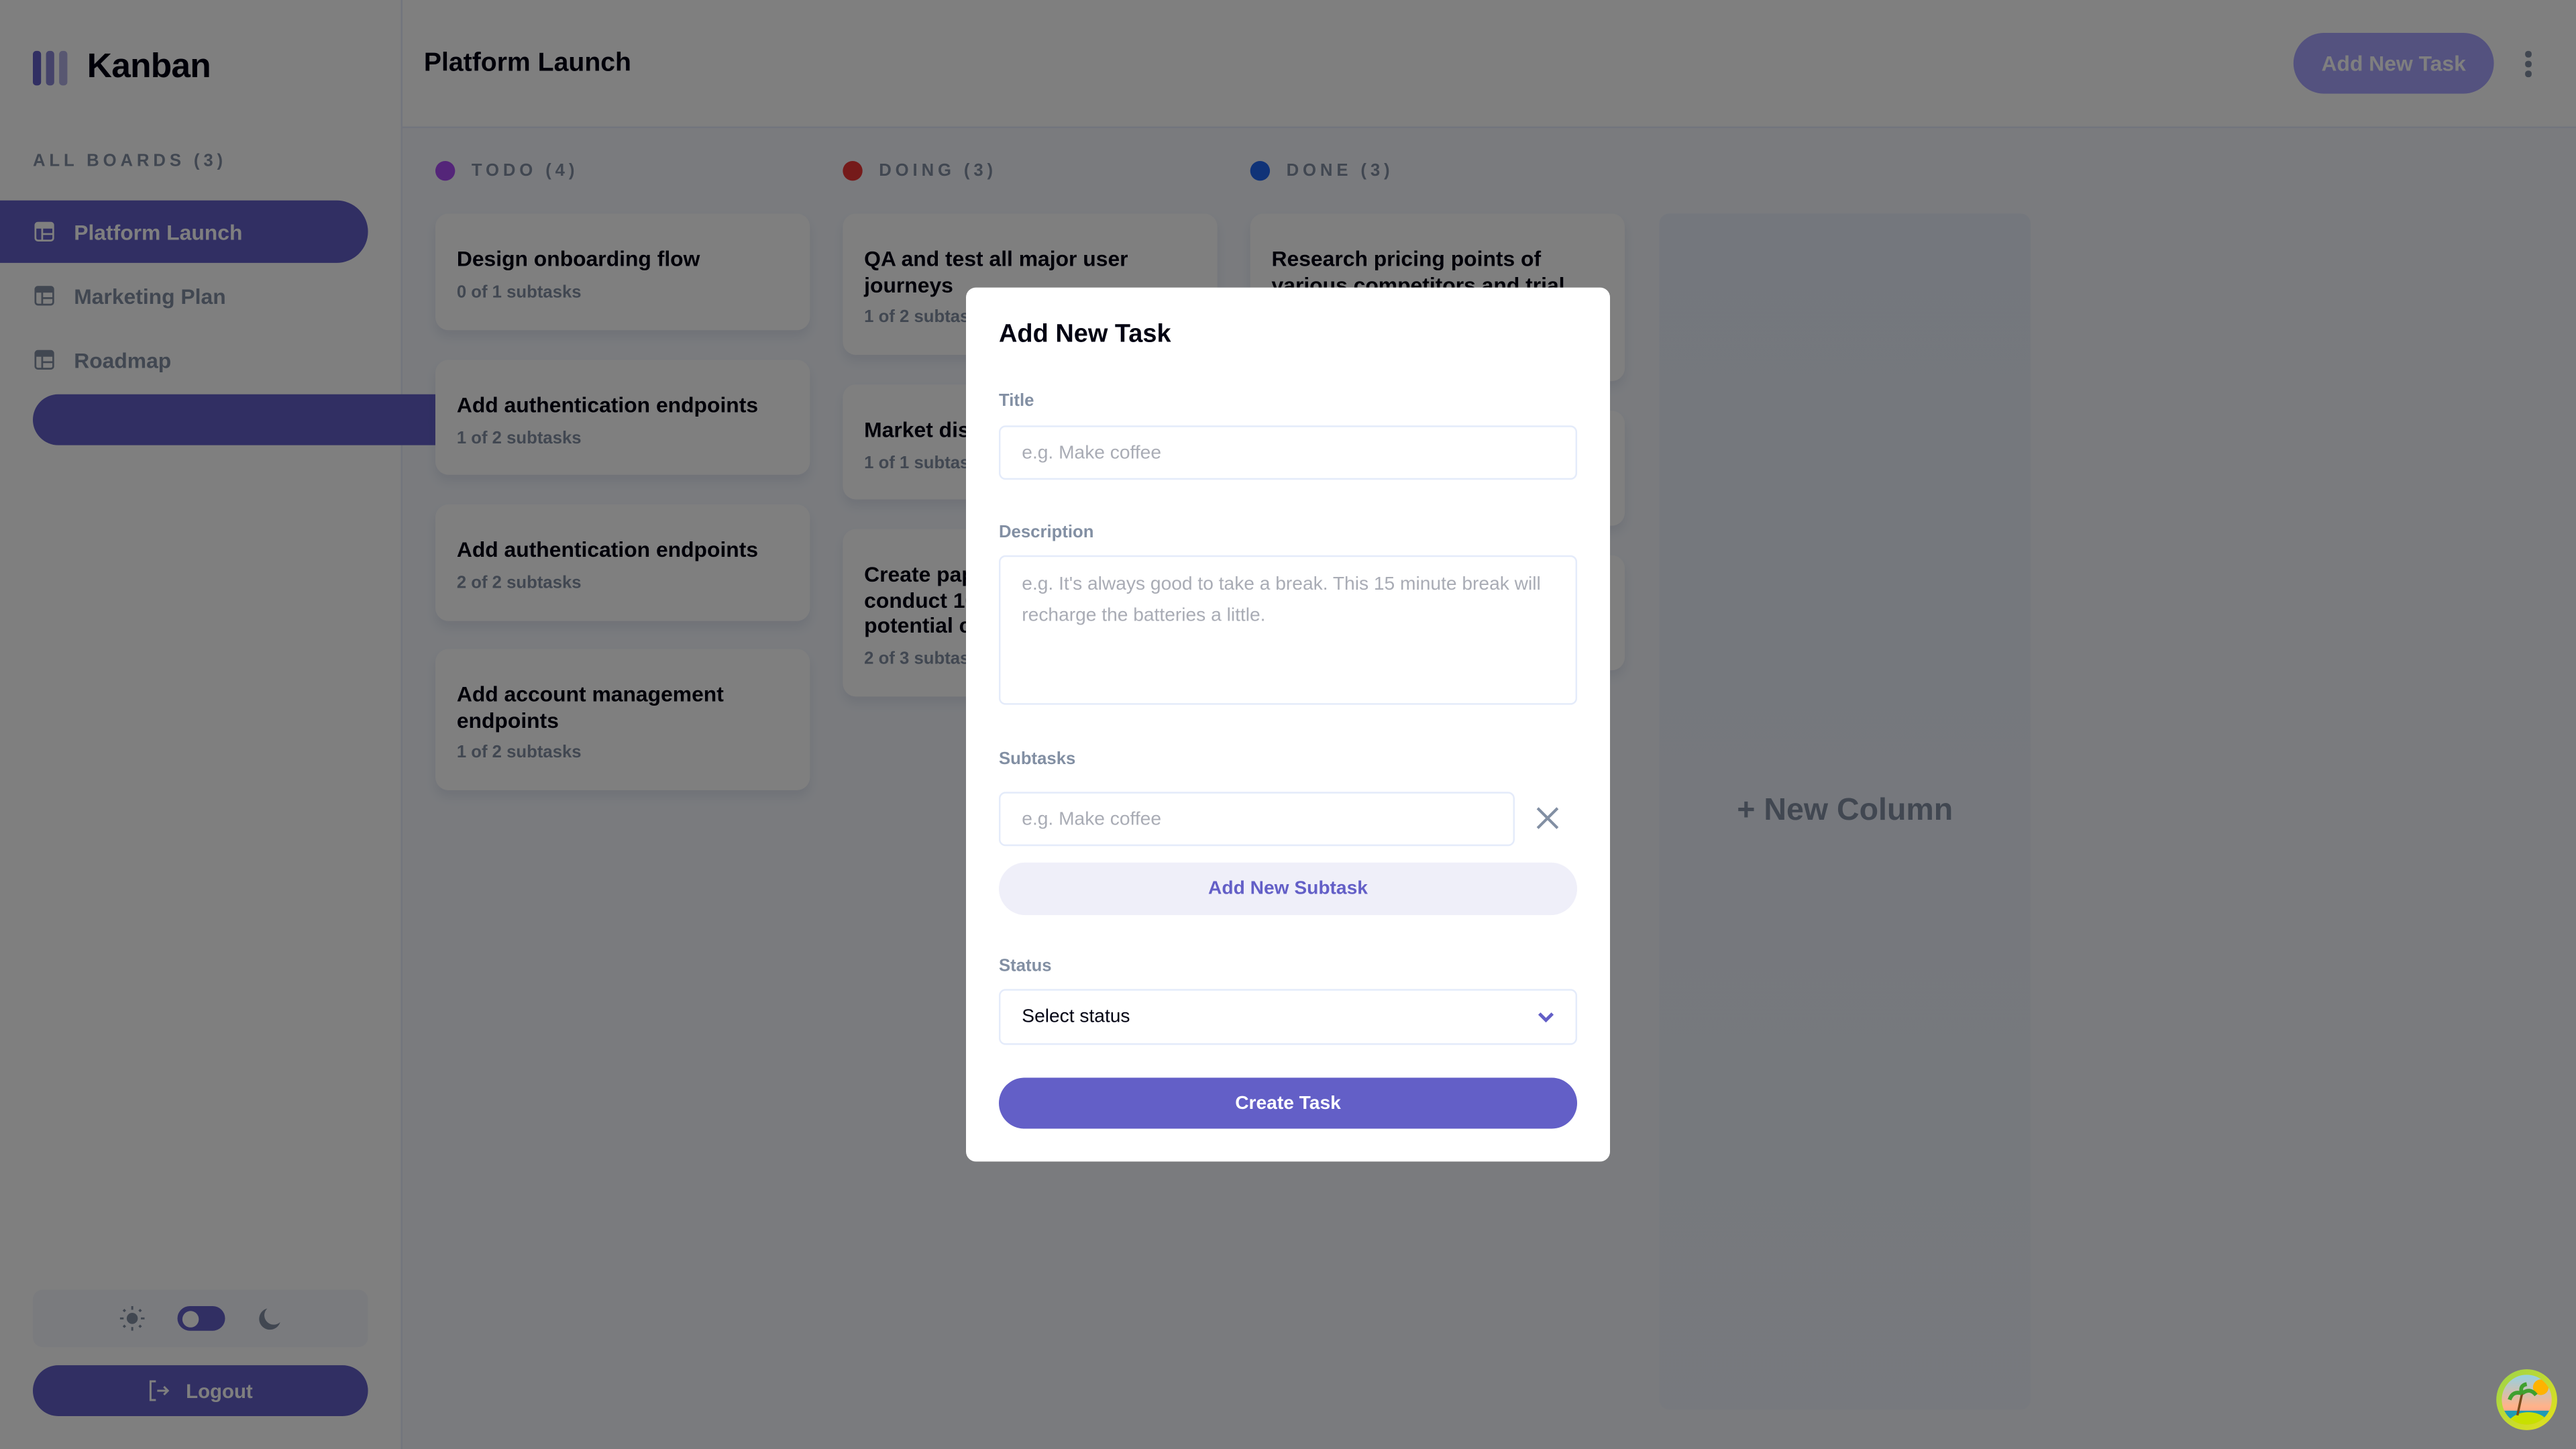 Image resolution: width=2576 pixels, height=1449 pixels. I want to click on subtask-input, so click(1256, 819).